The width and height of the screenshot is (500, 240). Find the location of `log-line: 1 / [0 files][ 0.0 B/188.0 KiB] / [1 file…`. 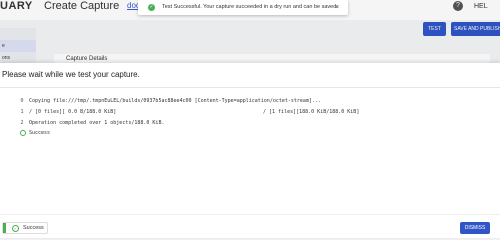

log-line: 1 / [0 files][ 0.0 B/188.0 KiB] / [1 file… is located at coordinates (253, 112).